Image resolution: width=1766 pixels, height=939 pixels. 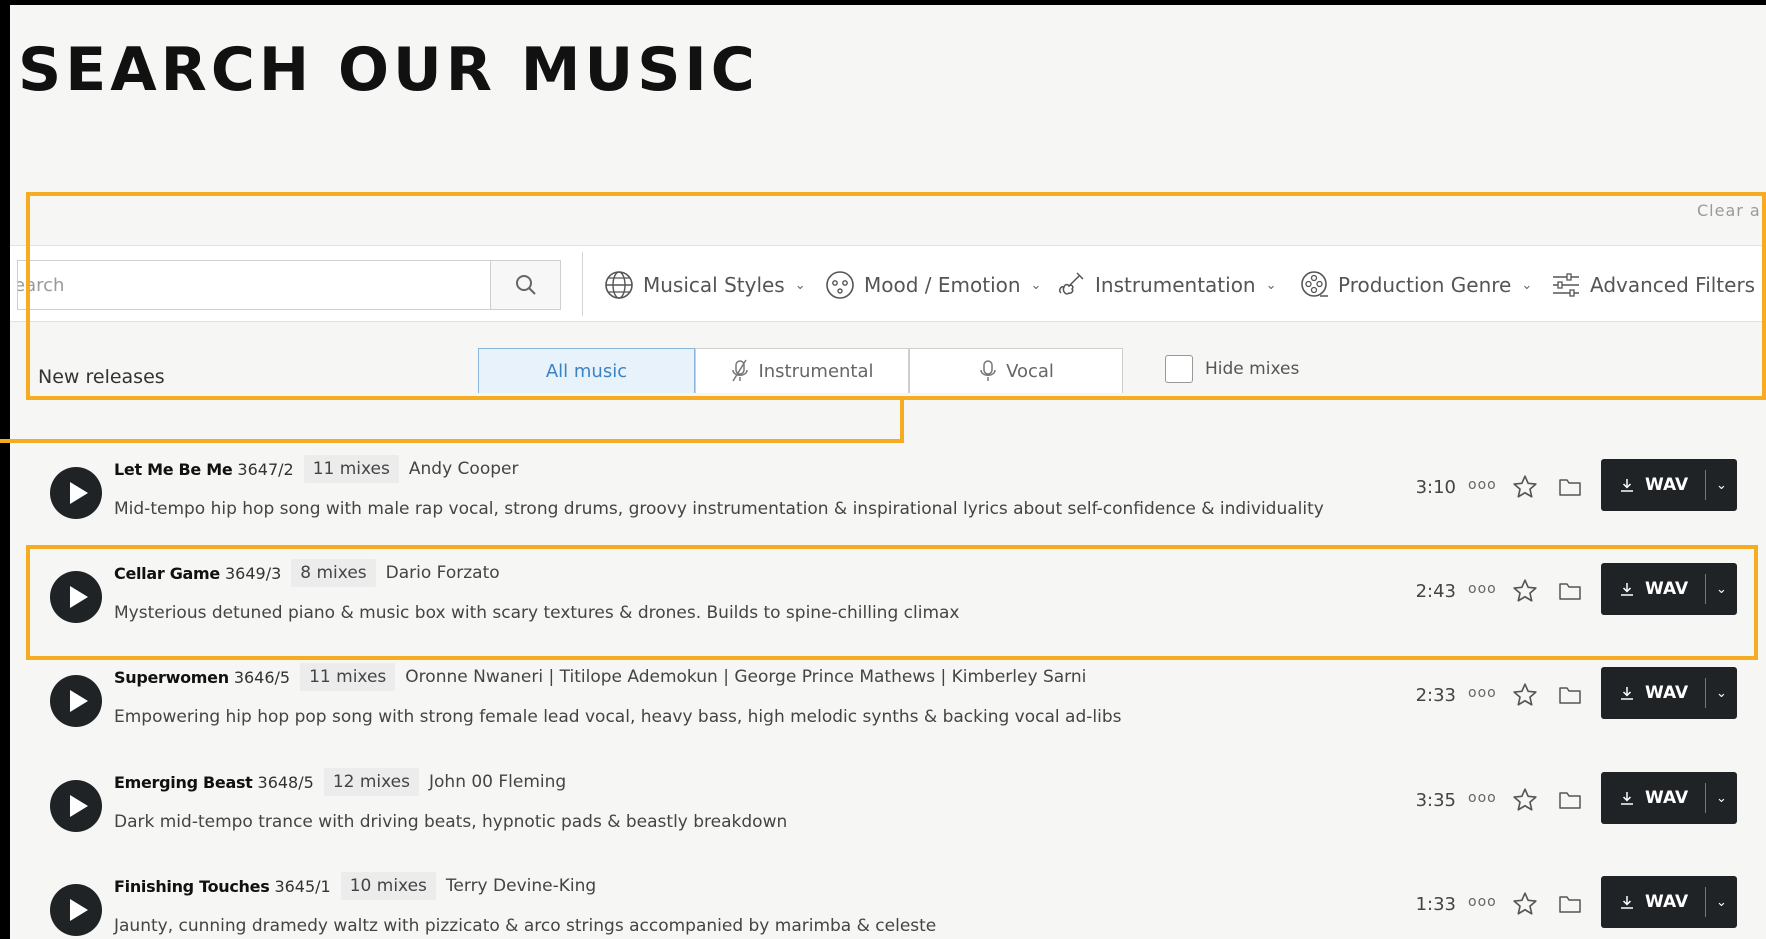 I want to click on mixes-badge: 12 mixes, so click(x=371, y=782).